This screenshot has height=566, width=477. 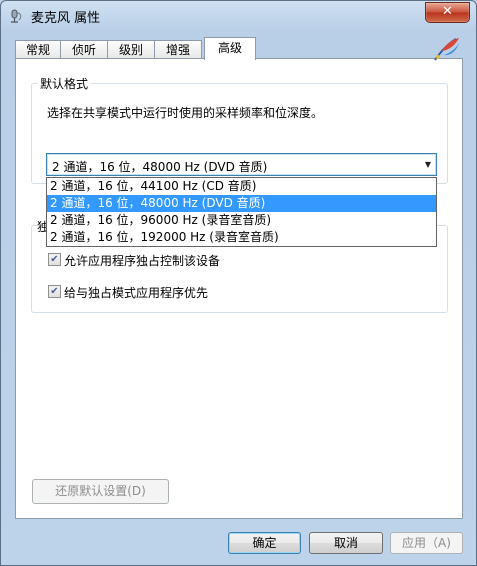 What do you see at coordinates (241, 203) in the screenshot?
I see `format-option-48000: 2 通道，16 位，48000 Hz (DVD 音质)` at bounding box center [241, 203].